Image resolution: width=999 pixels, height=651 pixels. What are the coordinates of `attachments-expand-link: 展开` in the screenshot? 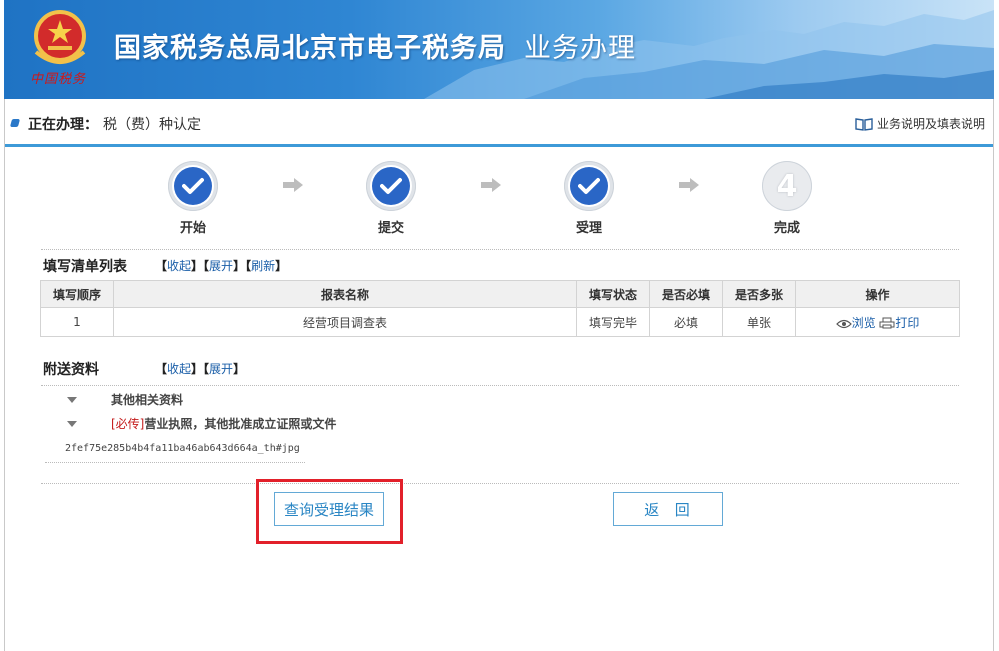 It's located at (221, 369).